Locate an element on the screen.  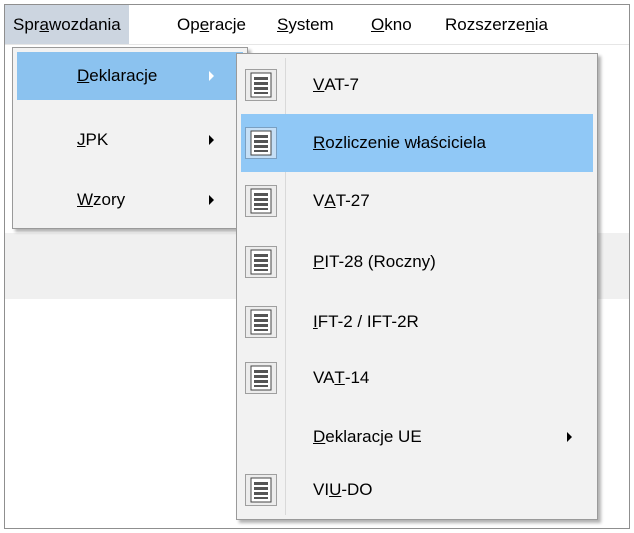
menu-operacje: Operacje is located at coordinates (211, 24).